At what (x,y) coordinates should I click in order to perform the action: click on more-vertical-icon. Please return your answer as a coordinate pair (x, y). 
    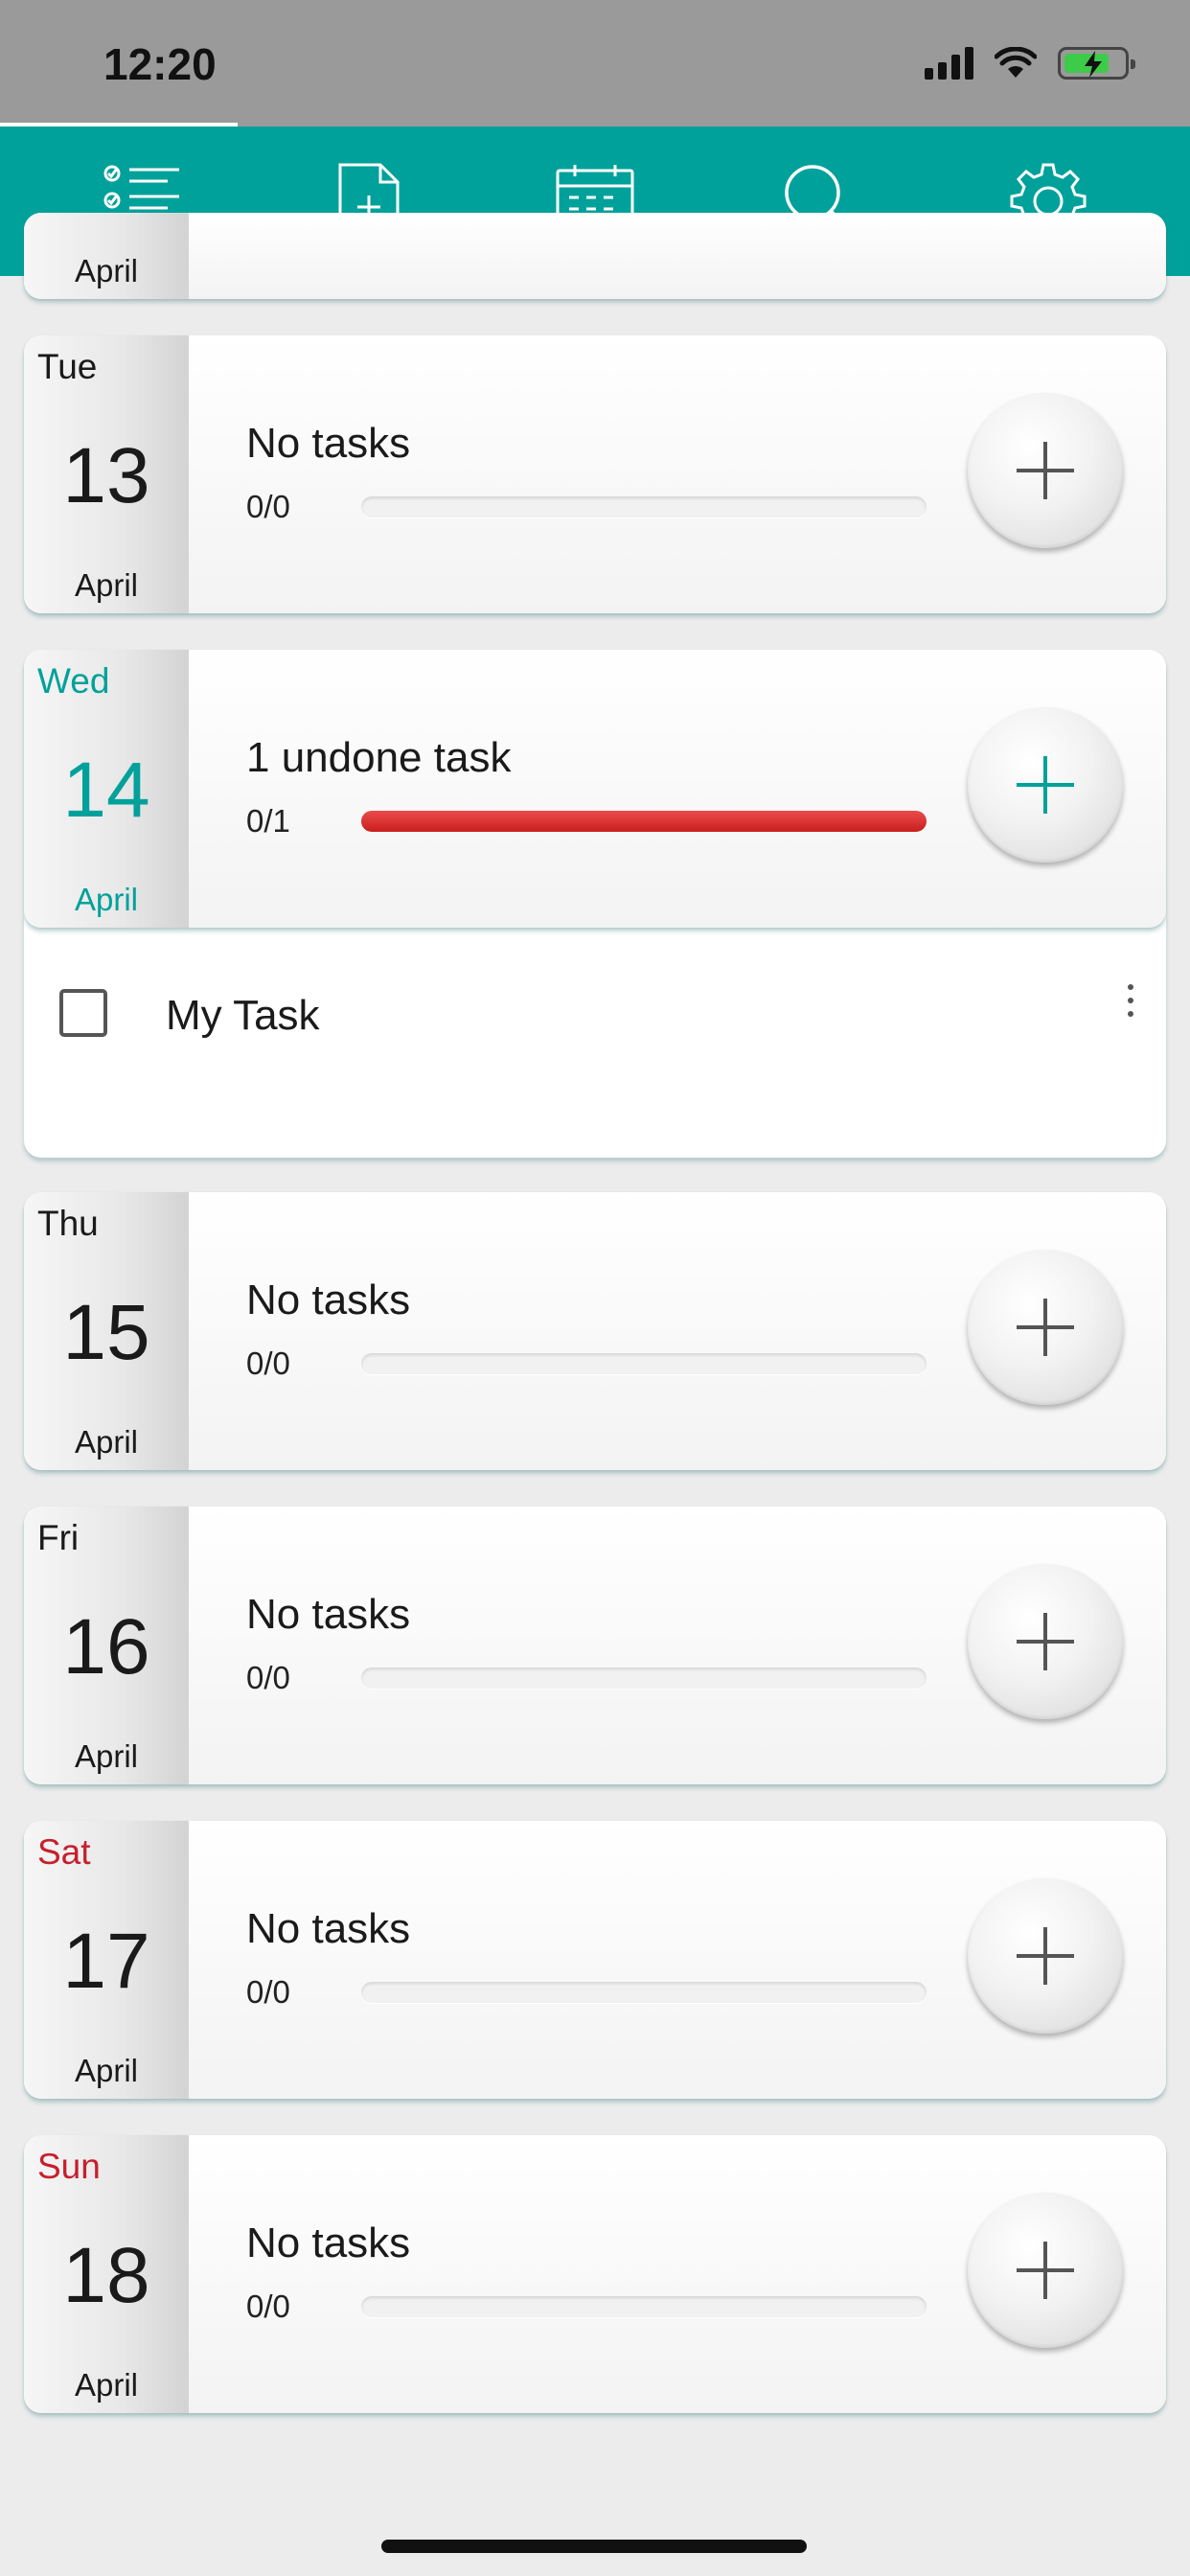
    Looking at the image, I should click on (1131, 987).